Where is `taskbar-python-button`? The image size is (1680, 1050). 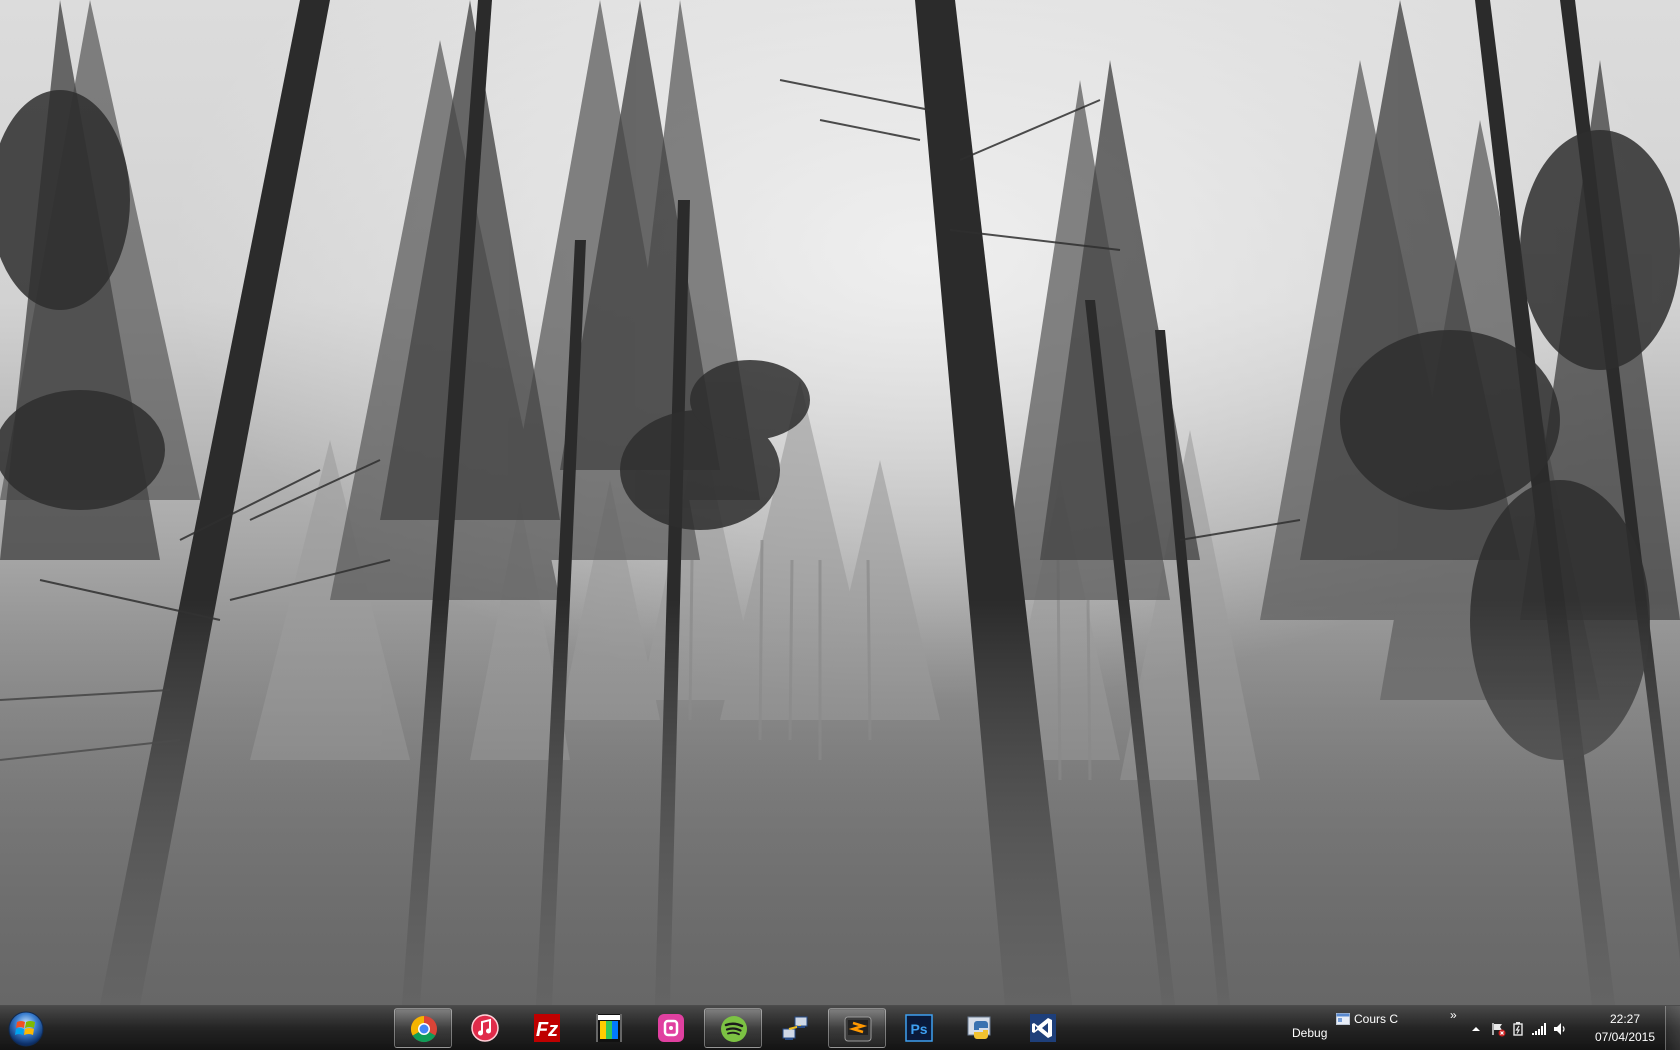
taskbar-python-button is located at coordinates (981, 1028).